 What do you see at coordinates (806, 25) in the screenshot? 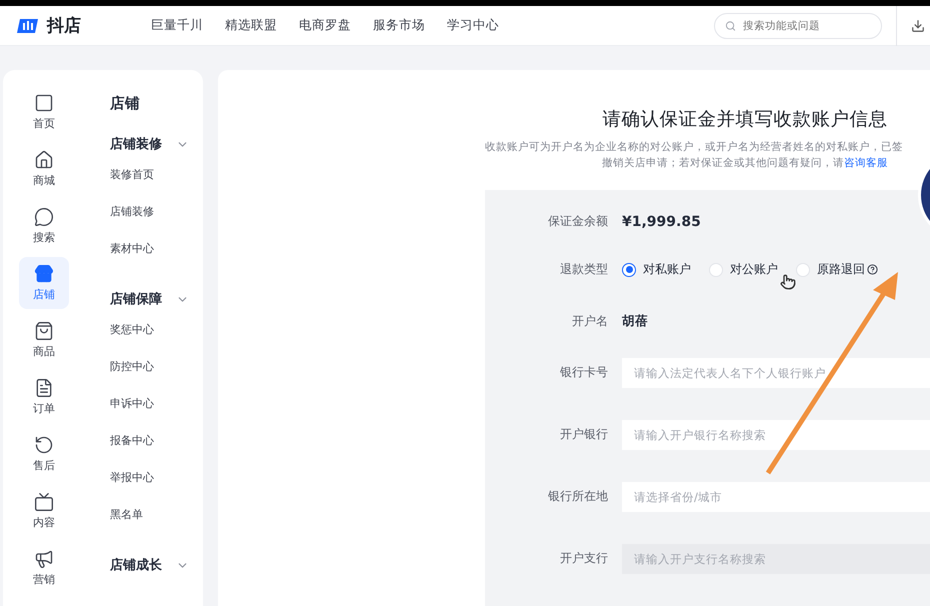
I see `search-field: 搜索功能或问题` at bounding box center [806, 25].